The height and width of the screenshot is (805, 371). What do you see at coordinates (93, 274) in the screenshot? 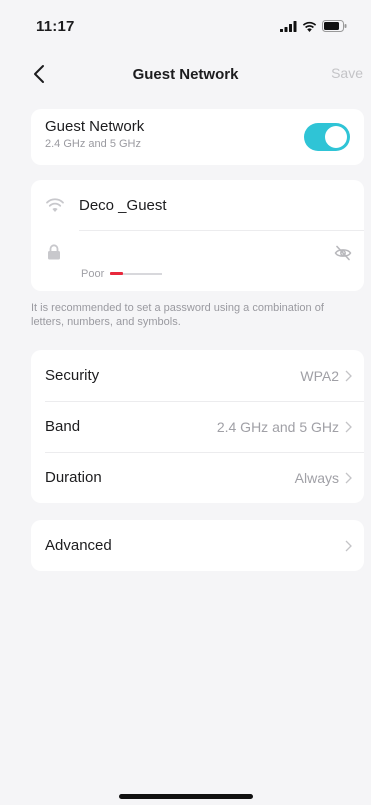
I see `strength-label: Poor` at bounding box center [93, 274].